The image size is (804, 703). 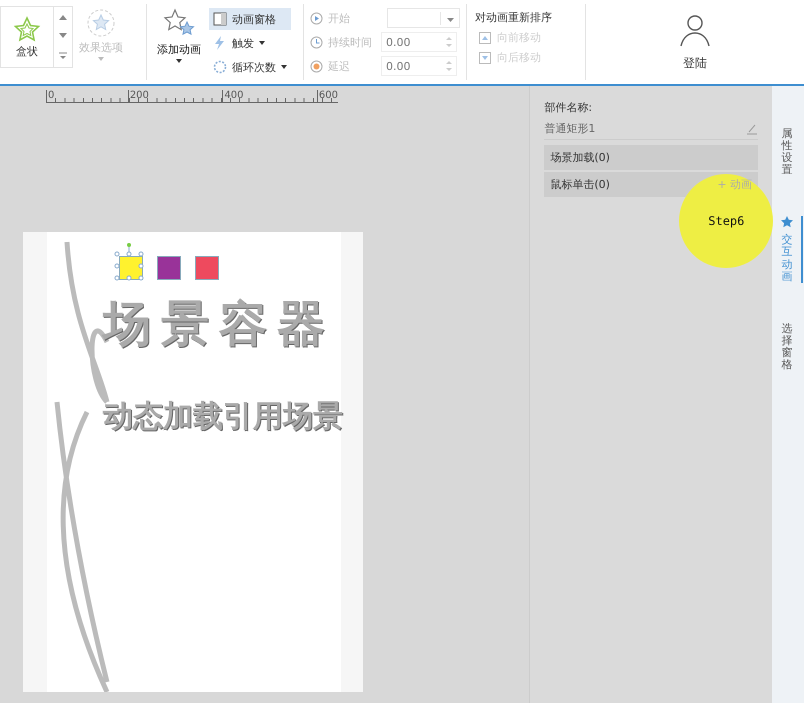 I want to click on user-icon, so click(x=695, y=29).